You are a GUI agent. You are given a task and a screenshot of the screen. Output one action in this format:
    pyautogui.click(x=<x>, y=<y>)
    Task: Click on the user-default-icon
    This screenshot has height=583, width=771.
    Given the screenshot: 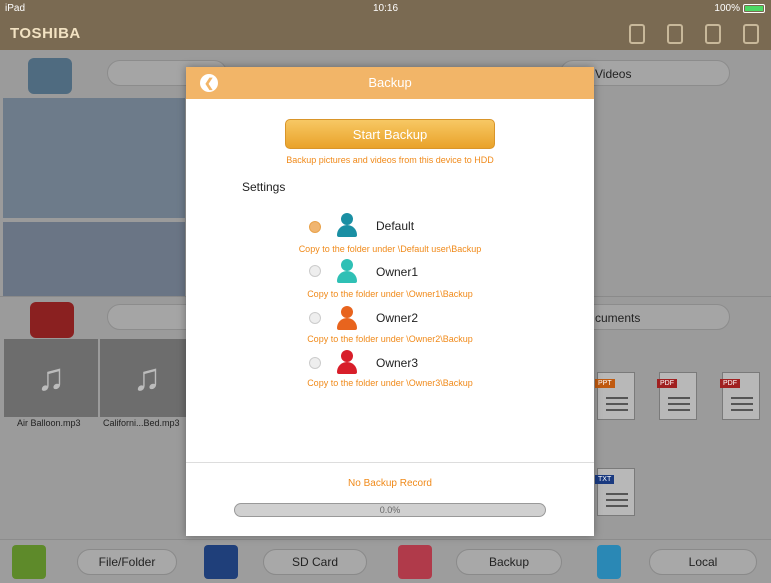 What is the action you would take?
    pyautogui.click(x=347, y=225)
    